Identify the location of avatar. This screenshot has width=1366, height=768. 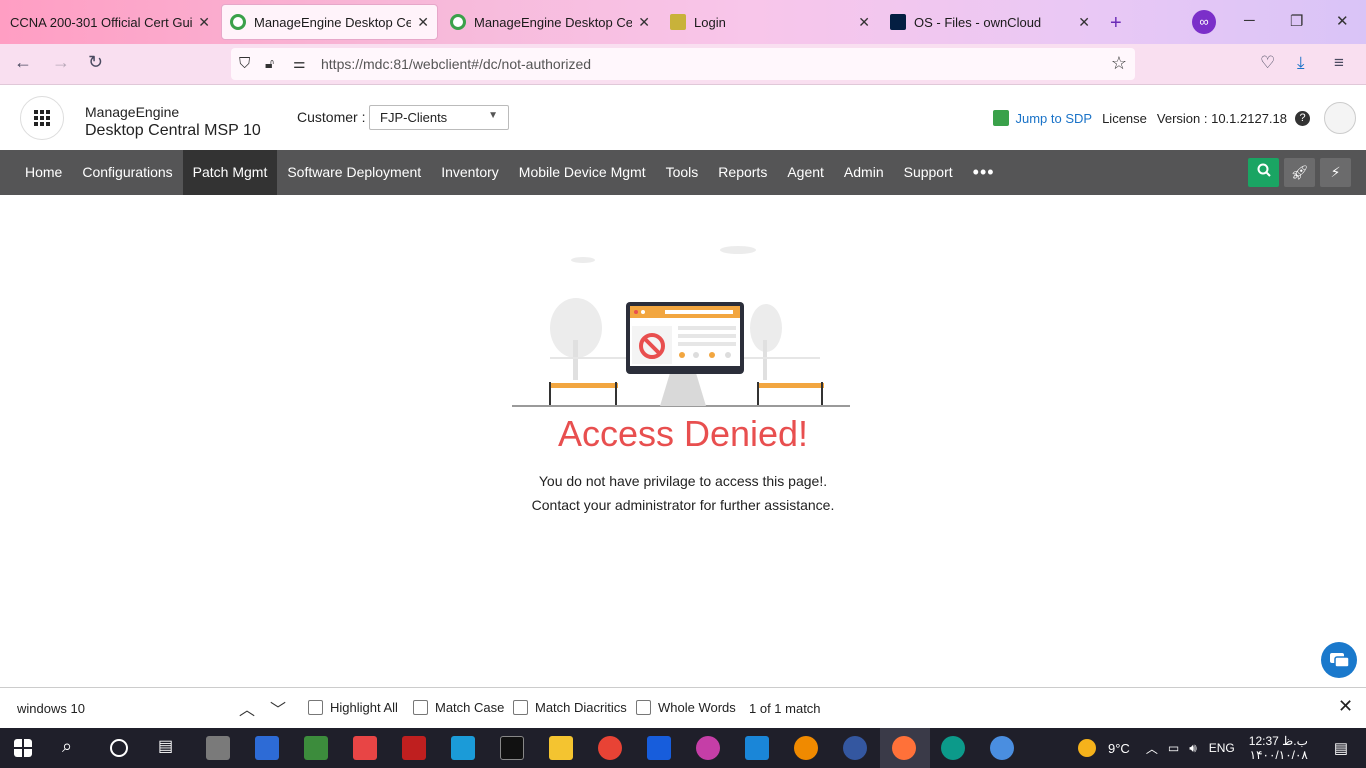
(1340, 118).